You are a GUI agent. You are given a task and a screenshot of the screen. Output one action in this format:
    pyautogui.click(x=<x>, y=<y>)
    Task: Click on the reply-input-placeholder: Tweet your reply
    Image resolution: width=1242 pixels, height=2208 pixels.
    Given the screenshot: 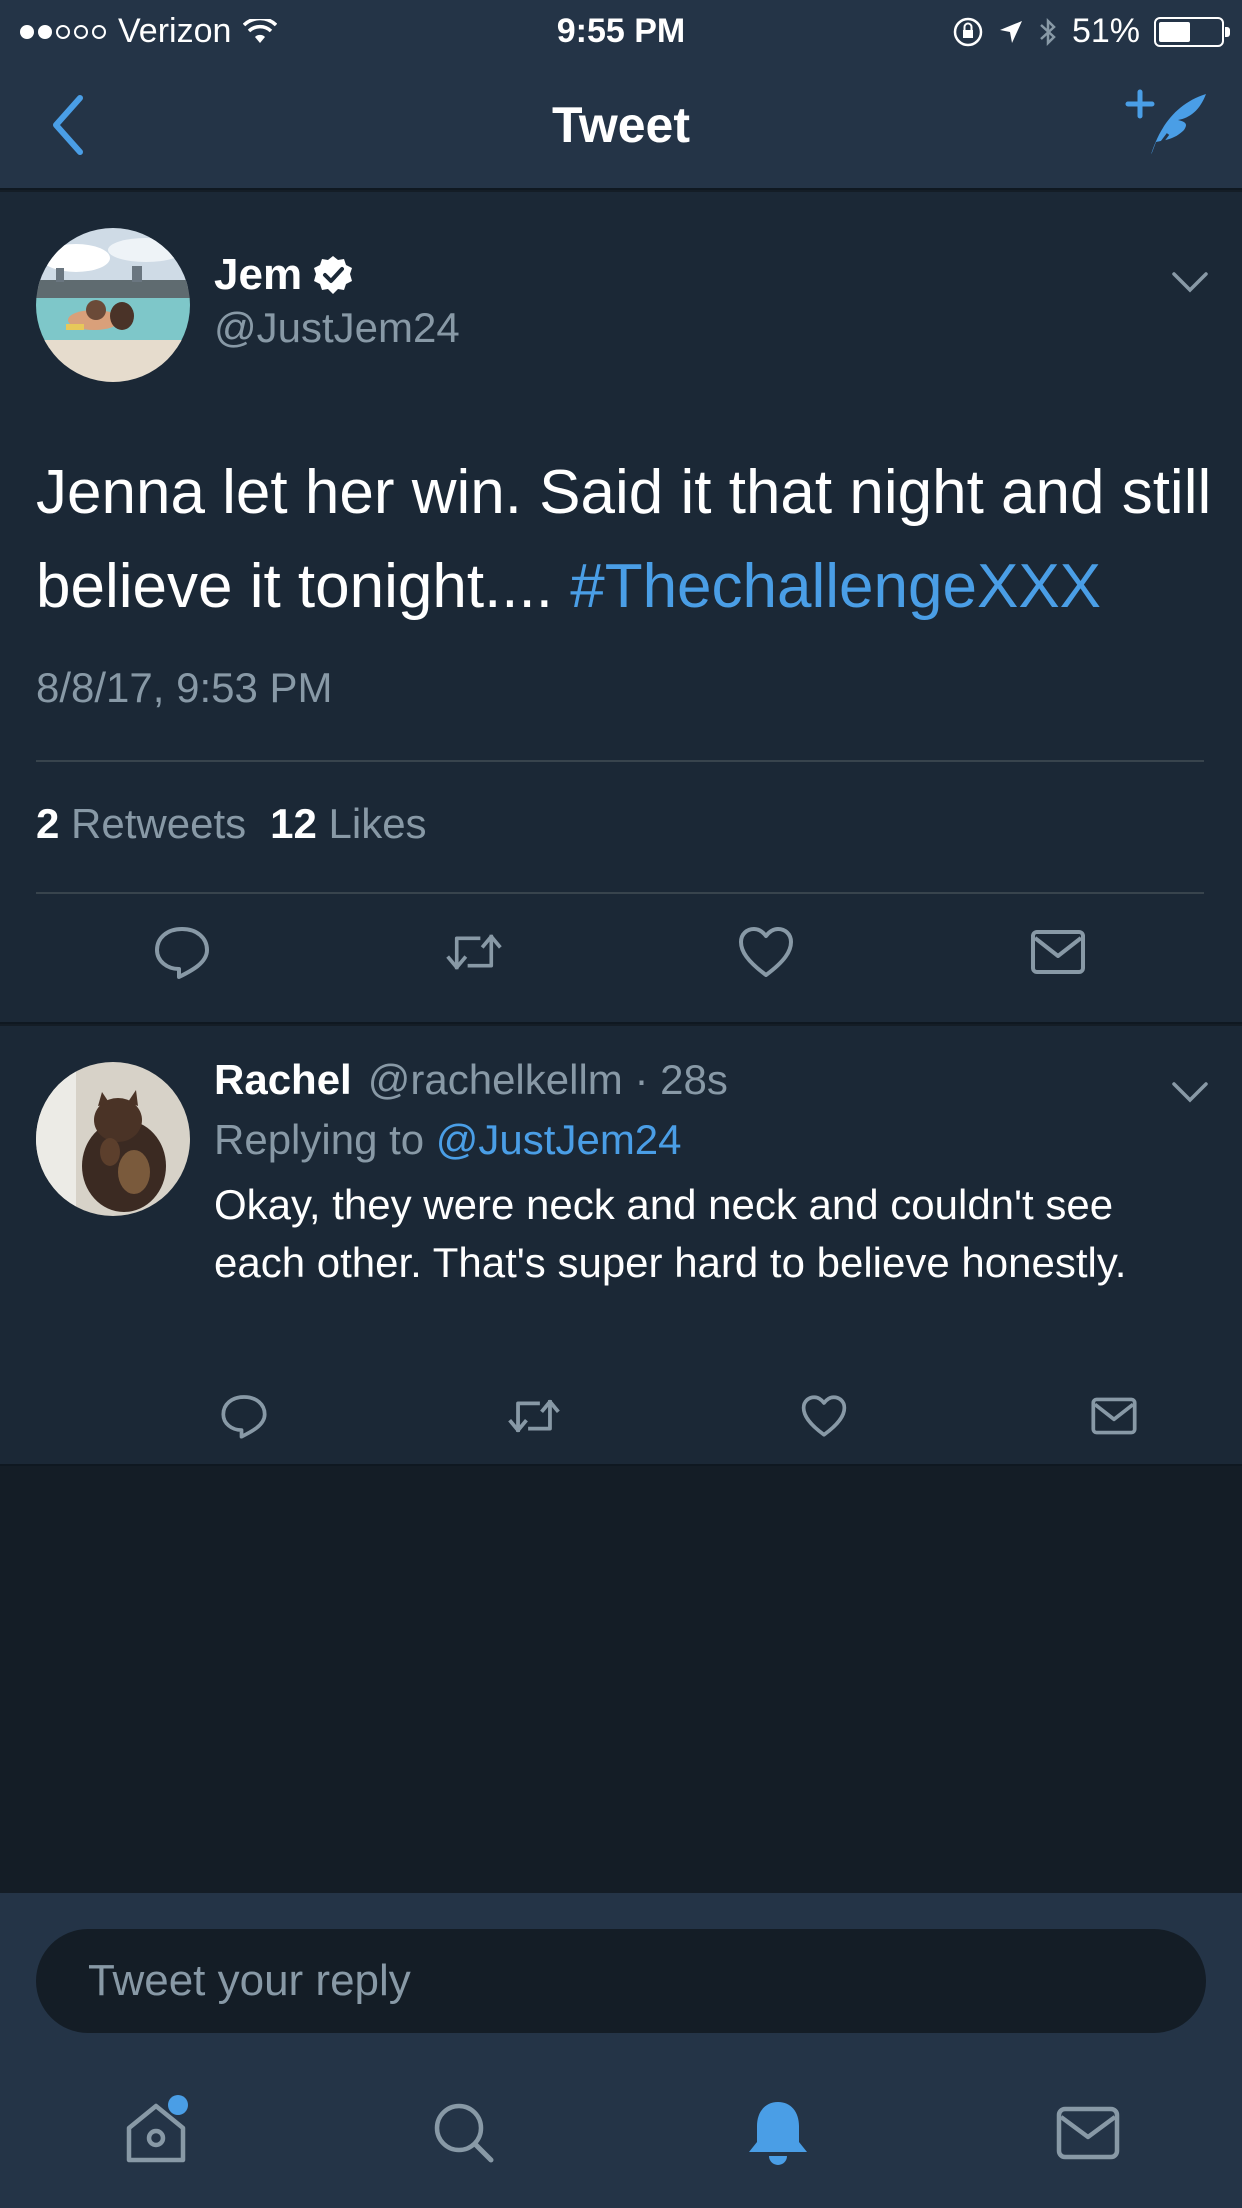 What is the action you would take?
    pyautogui.click(x=249, y=1980)
    